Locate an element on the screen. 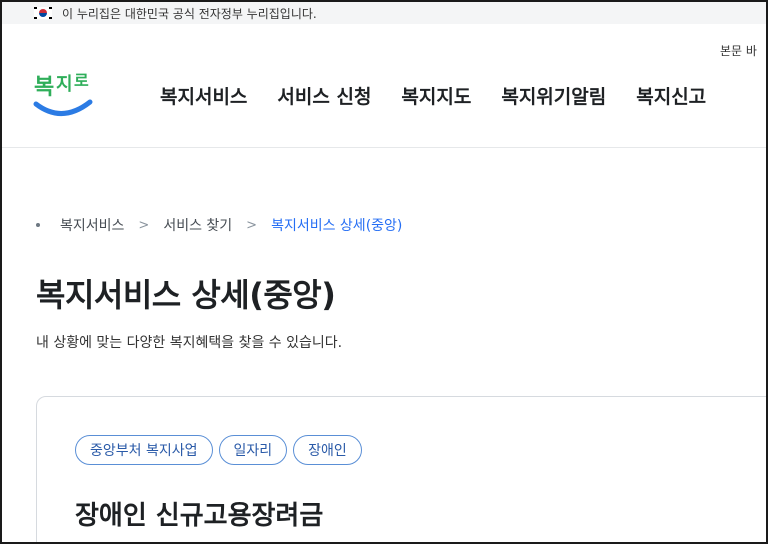 The image size is (768, 544). nav-welfare-service: 복지서비스 is located at coordinates (203, 95).